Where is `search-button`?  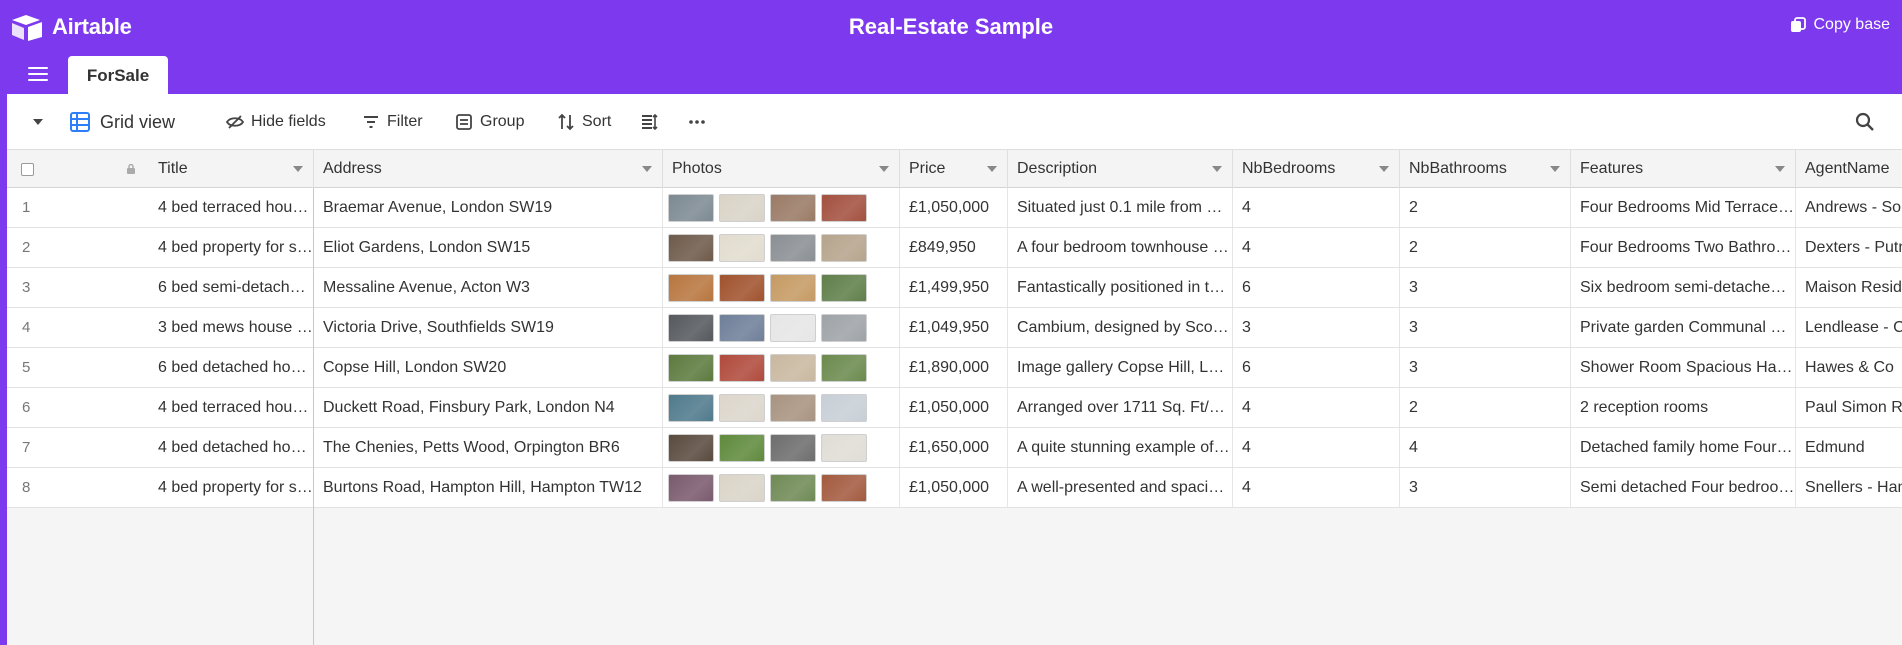
search-button is located at coordinates (1865, 122).